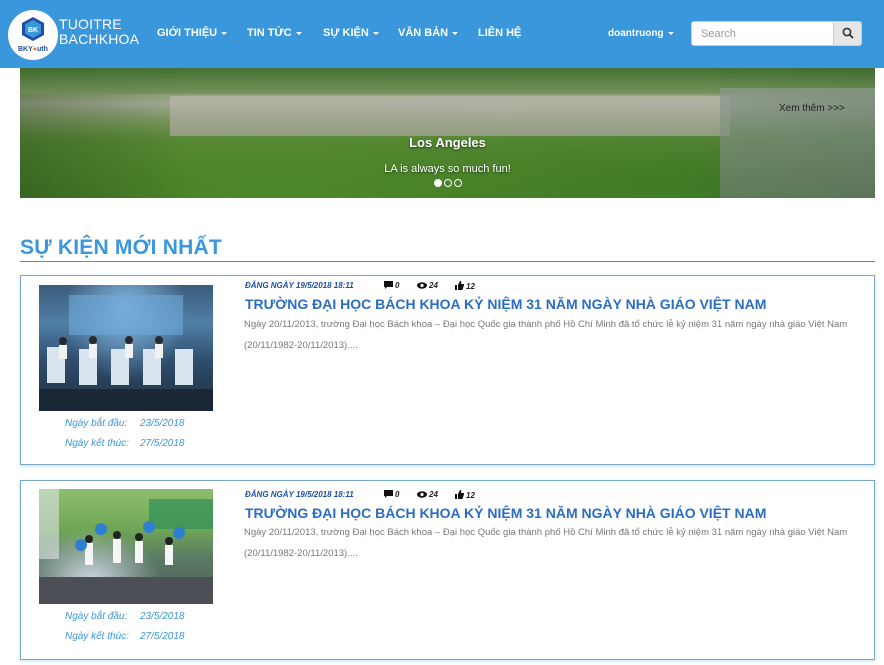  I want to click on search-button, so click(847, 33).